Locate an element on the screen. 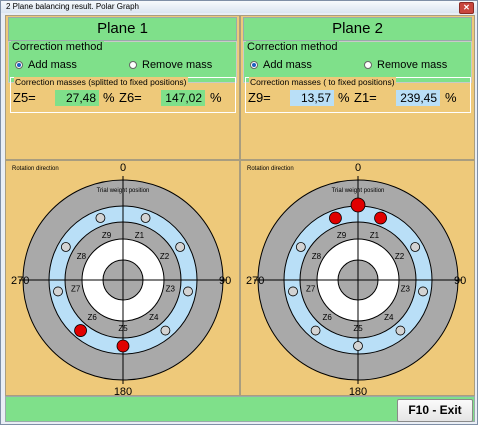 The height and width of the screenshot is (425, 478). plane1-add-mass-radio: Add mass is located at coordinates (46, 65).